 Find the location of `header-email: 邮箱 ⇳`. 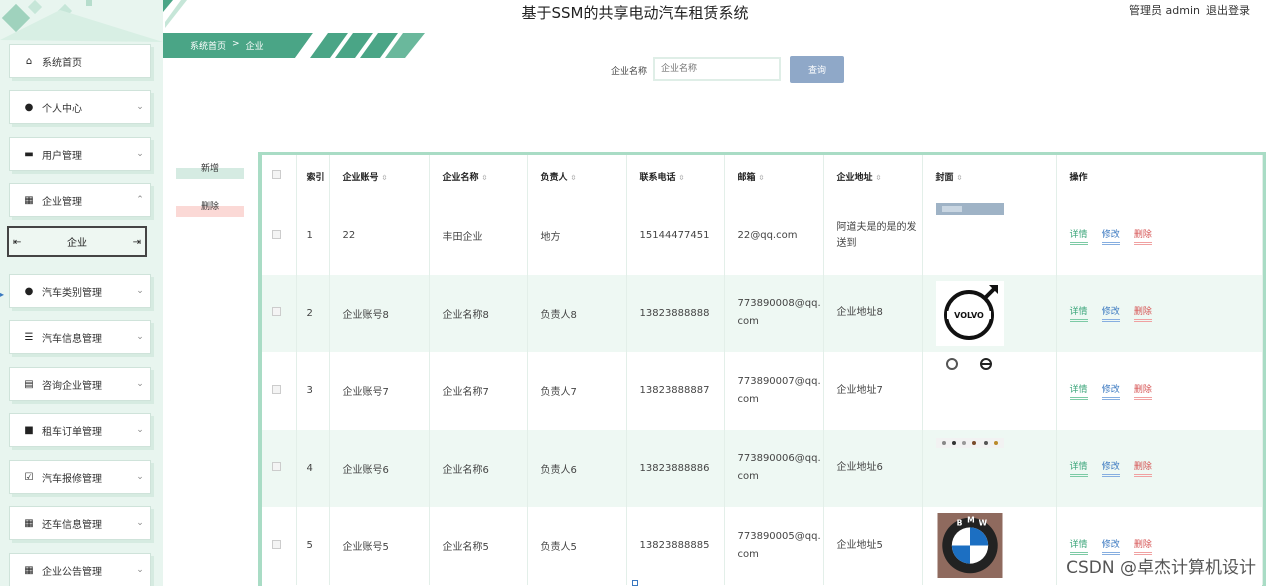

header-email: 邮箱 ⇳ is located at coordinates (774, 176).